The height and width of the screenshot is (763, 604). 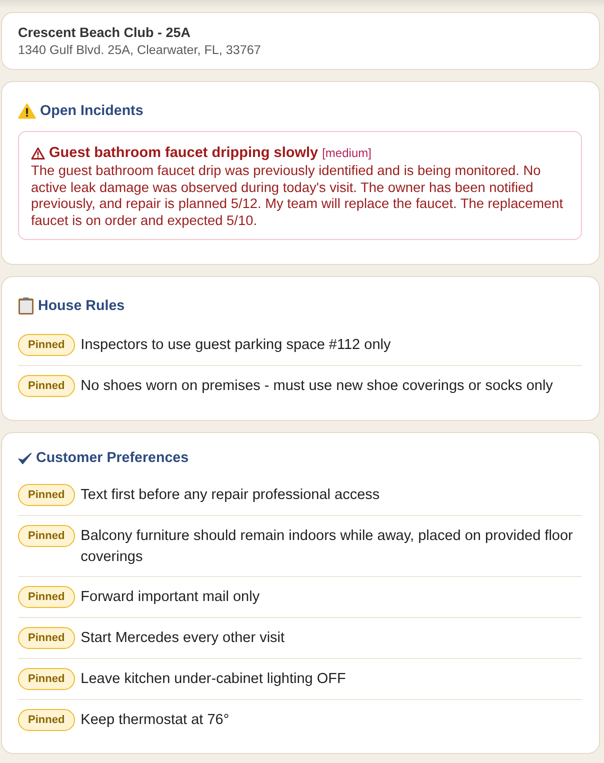 What do you see at coordinates (155, 720) in the screenshot?
I see `item-text: Keep thermostat at 76°` at bounding box center [155, 720].